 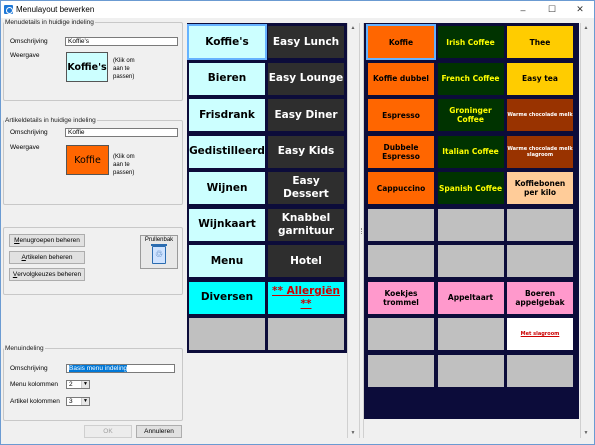 I want to click on trash-bin-icon, so click(x=159, y=254).